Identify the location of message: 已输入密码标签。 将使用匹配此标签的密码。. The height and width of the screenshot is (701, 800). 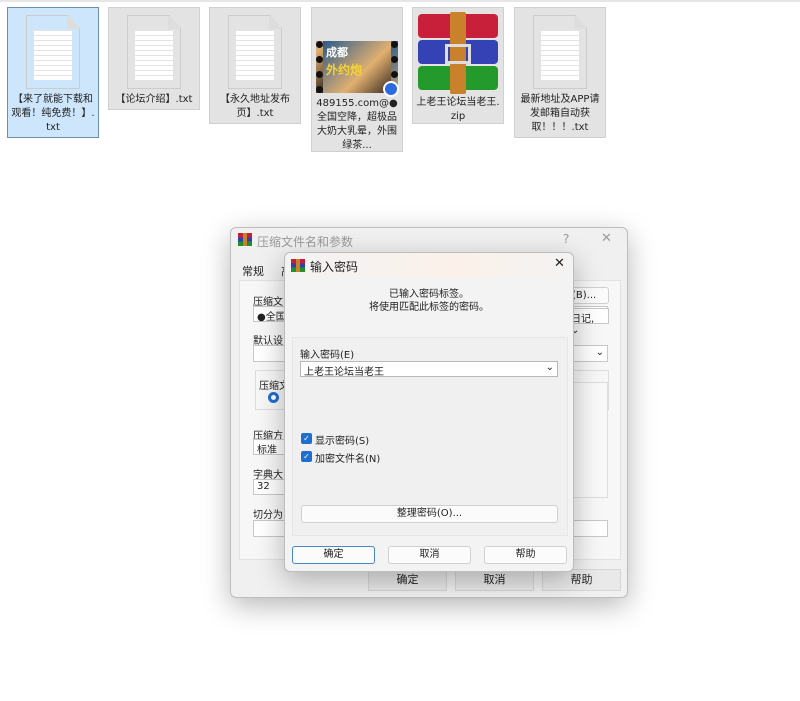
(429, 301).